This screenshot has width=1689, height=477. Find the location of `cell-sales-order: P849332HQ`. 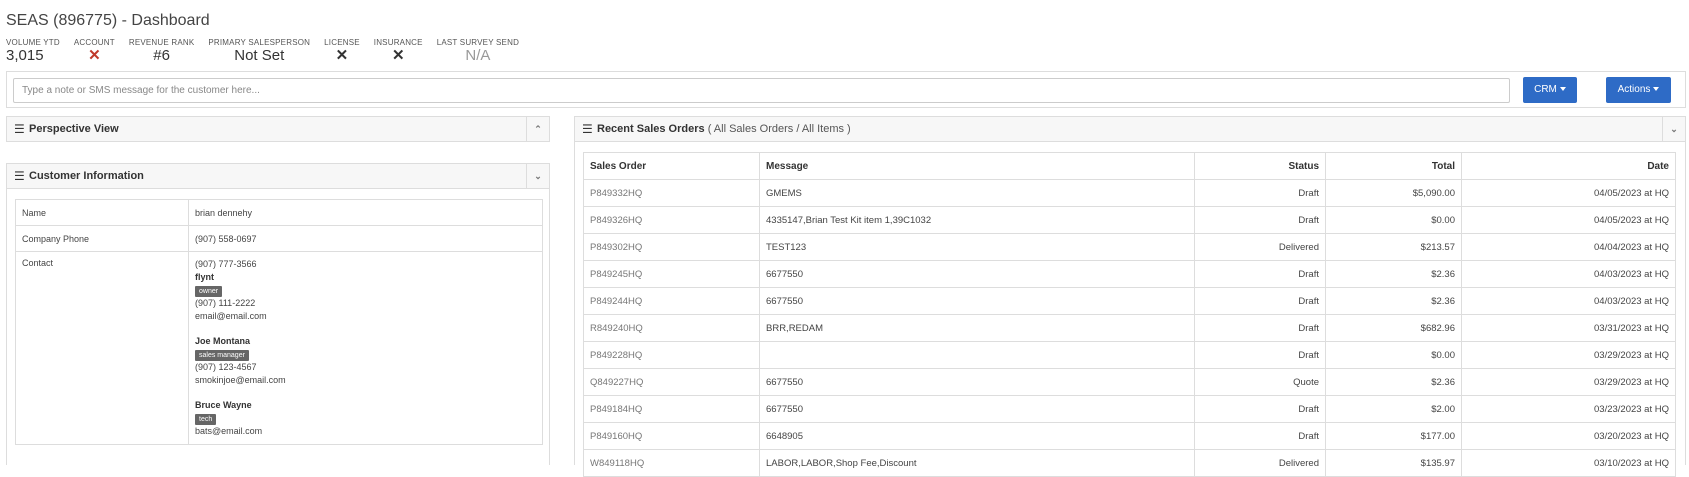

cell-sales-order: P849332HQ is located at coordinates (671, 193).